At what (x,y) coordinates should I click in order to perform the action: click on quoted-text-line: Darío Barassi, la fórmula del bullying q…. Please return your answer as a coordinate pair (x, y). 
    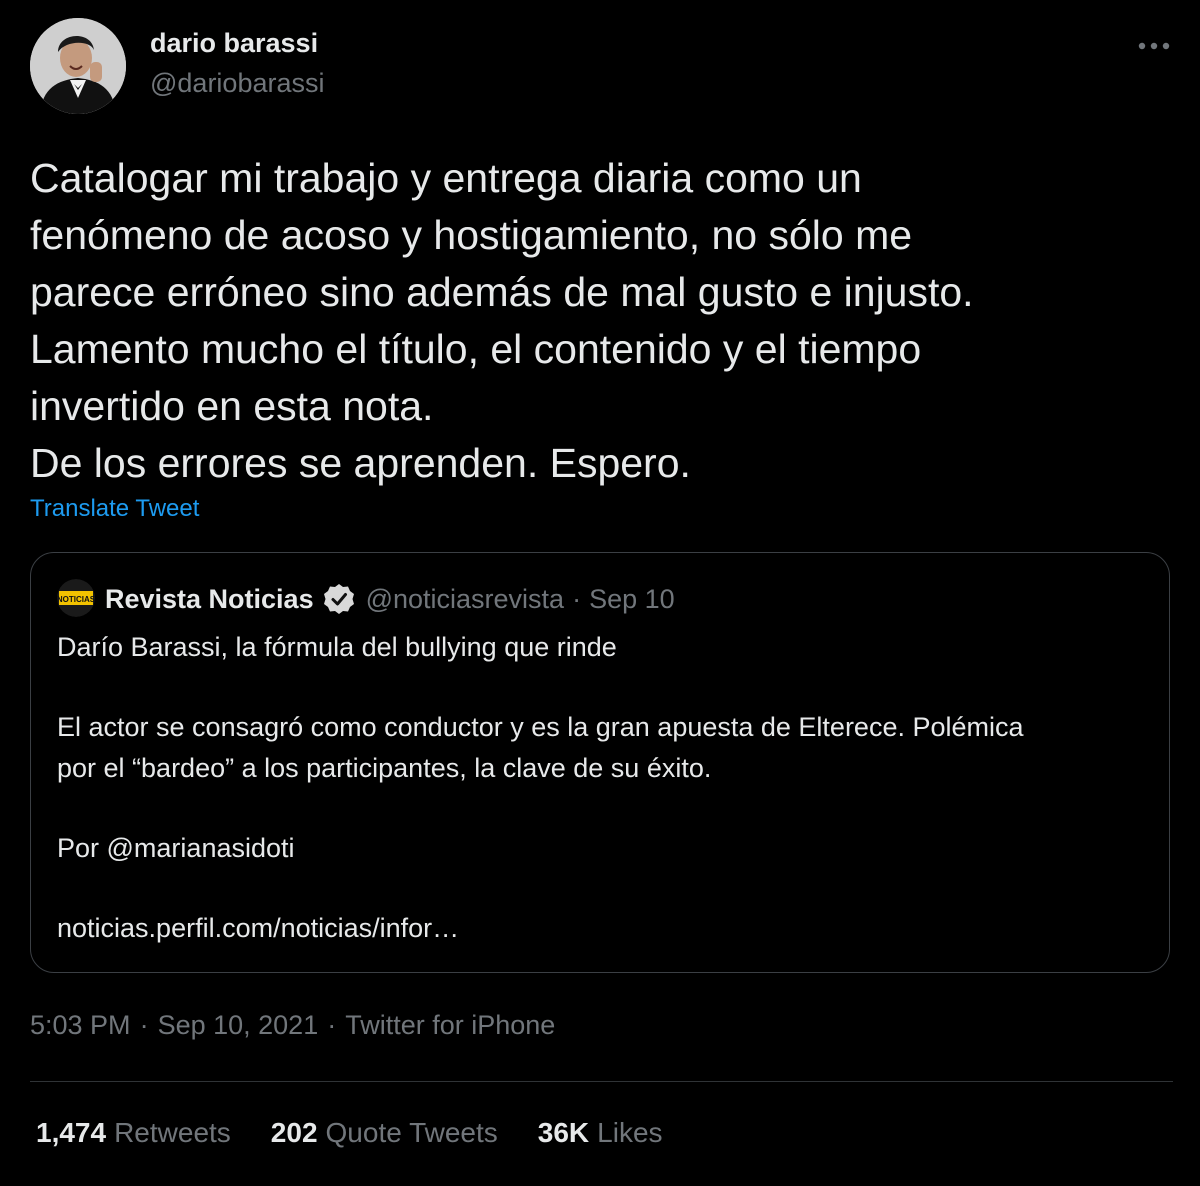
    Looking at the image, I should click on (337, 647).